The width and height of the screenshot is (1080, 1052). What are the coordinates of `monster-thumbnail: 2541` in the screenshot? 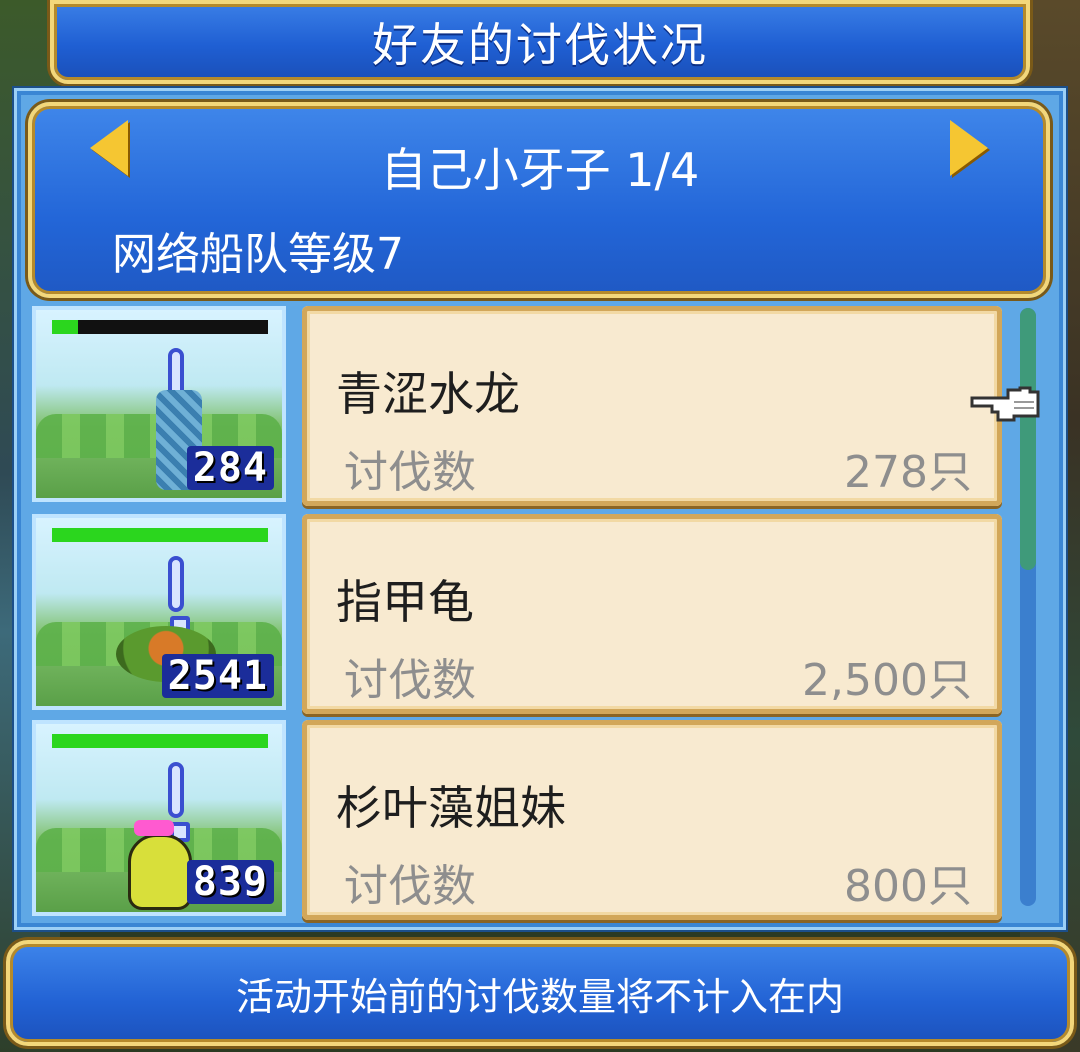 It's located at (159, 612).